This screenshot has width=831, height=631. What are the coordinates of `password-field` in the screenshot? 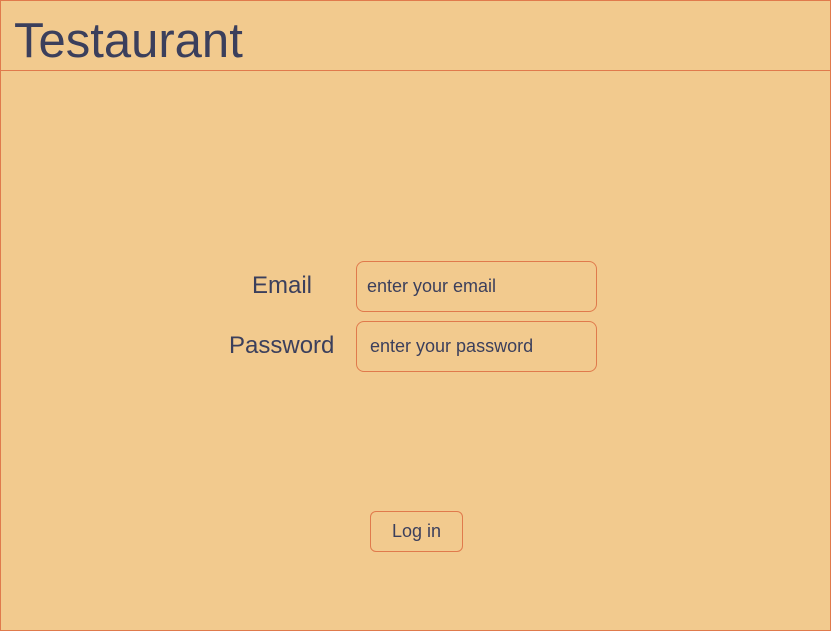 It's located at (476, 346).